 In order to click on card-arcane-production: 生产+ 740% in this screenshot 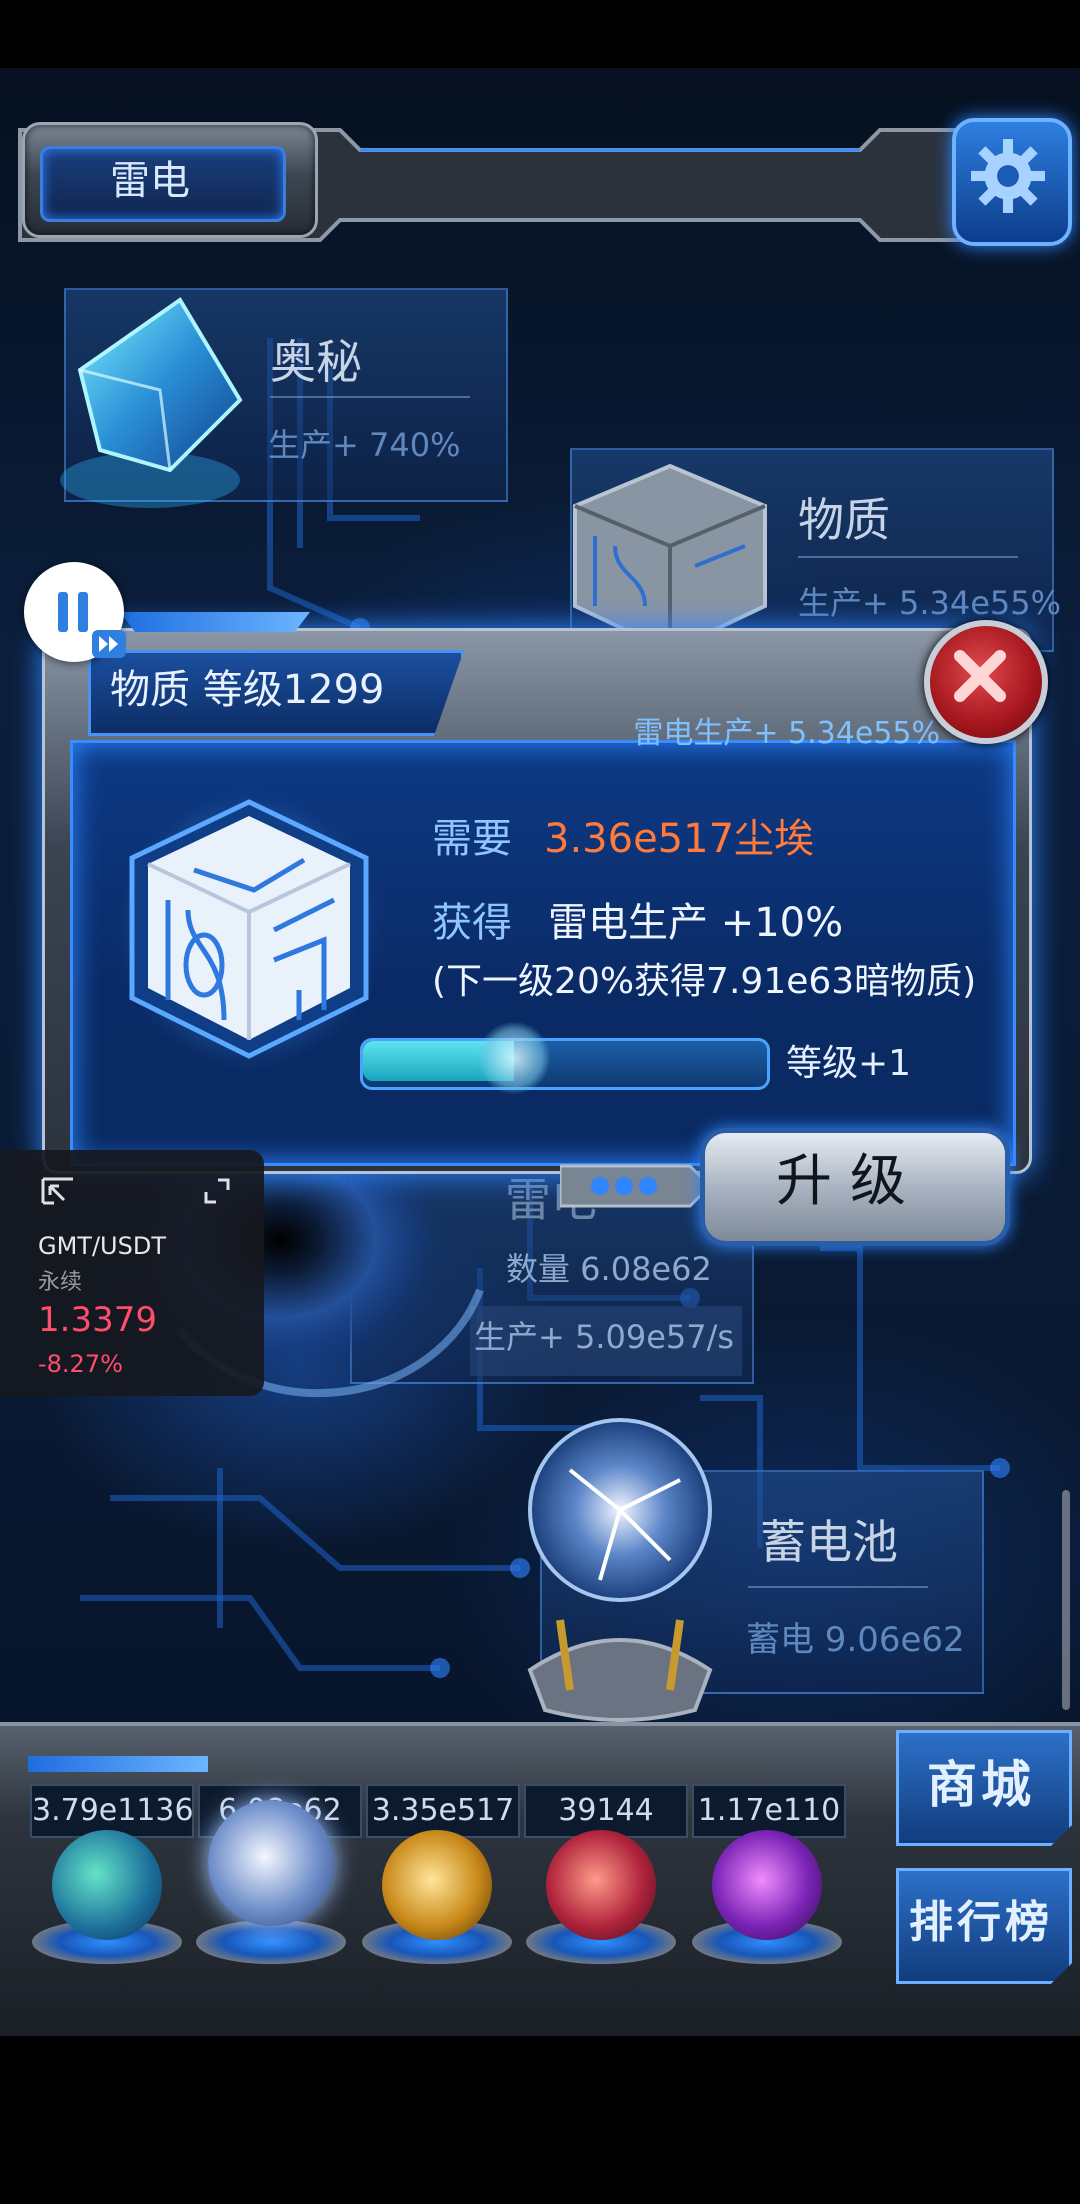, I will do `click(364, 445)`.